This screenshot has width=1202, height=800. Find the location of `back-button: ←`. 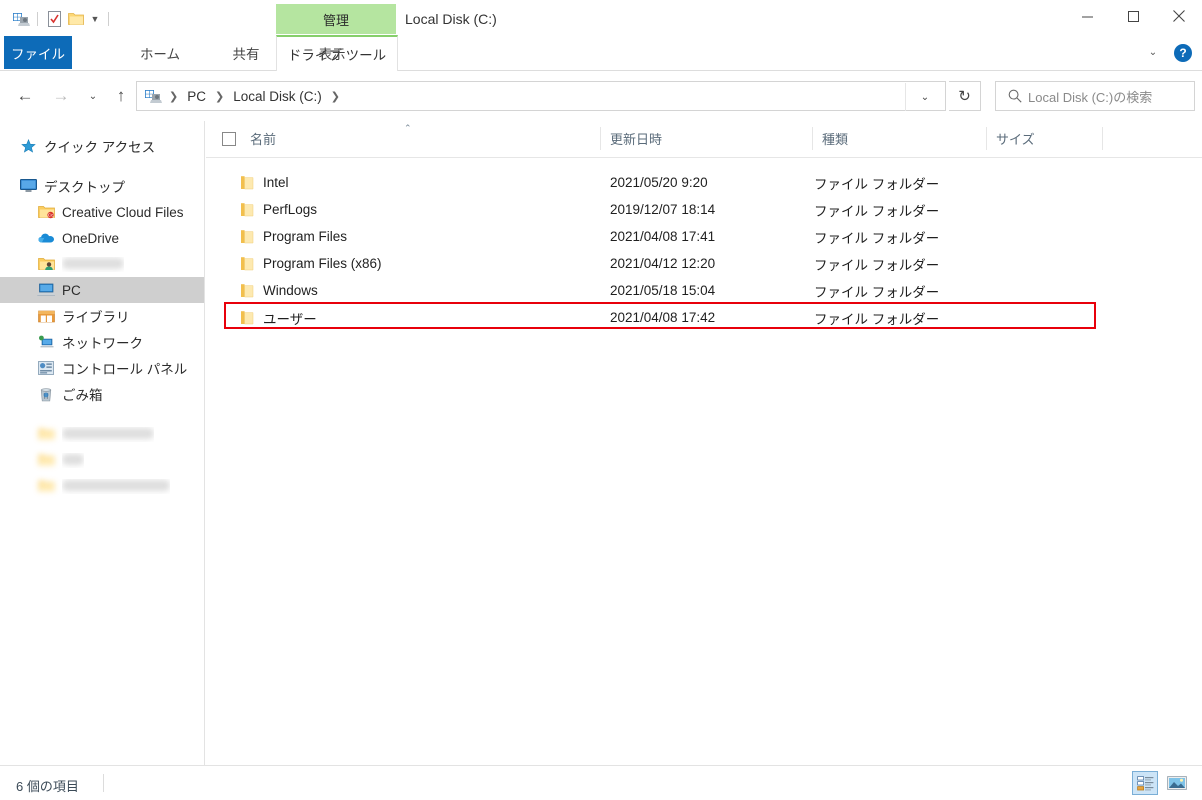

back-button: ← is located at coordinates (25, 96).